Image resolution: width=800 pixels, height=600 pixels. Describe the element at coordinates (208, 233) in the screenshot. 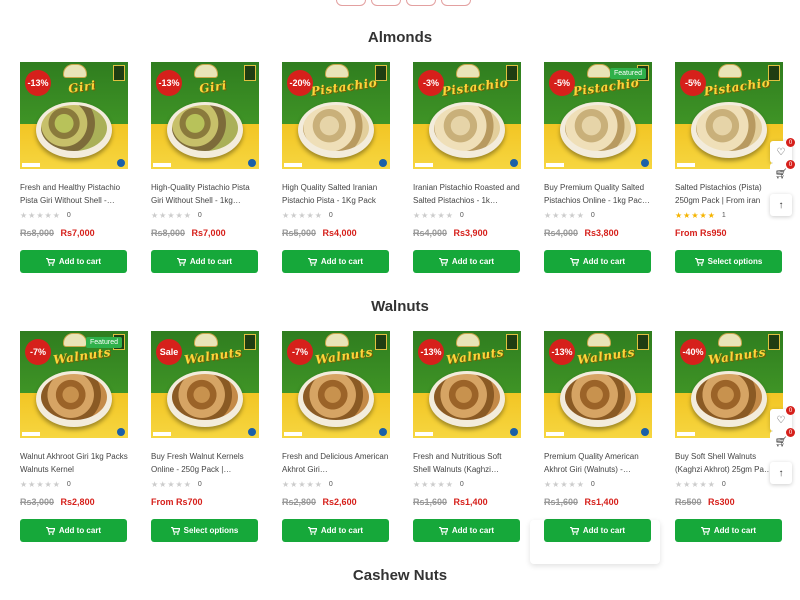

I see `new-price: Rs7,000` at that location.